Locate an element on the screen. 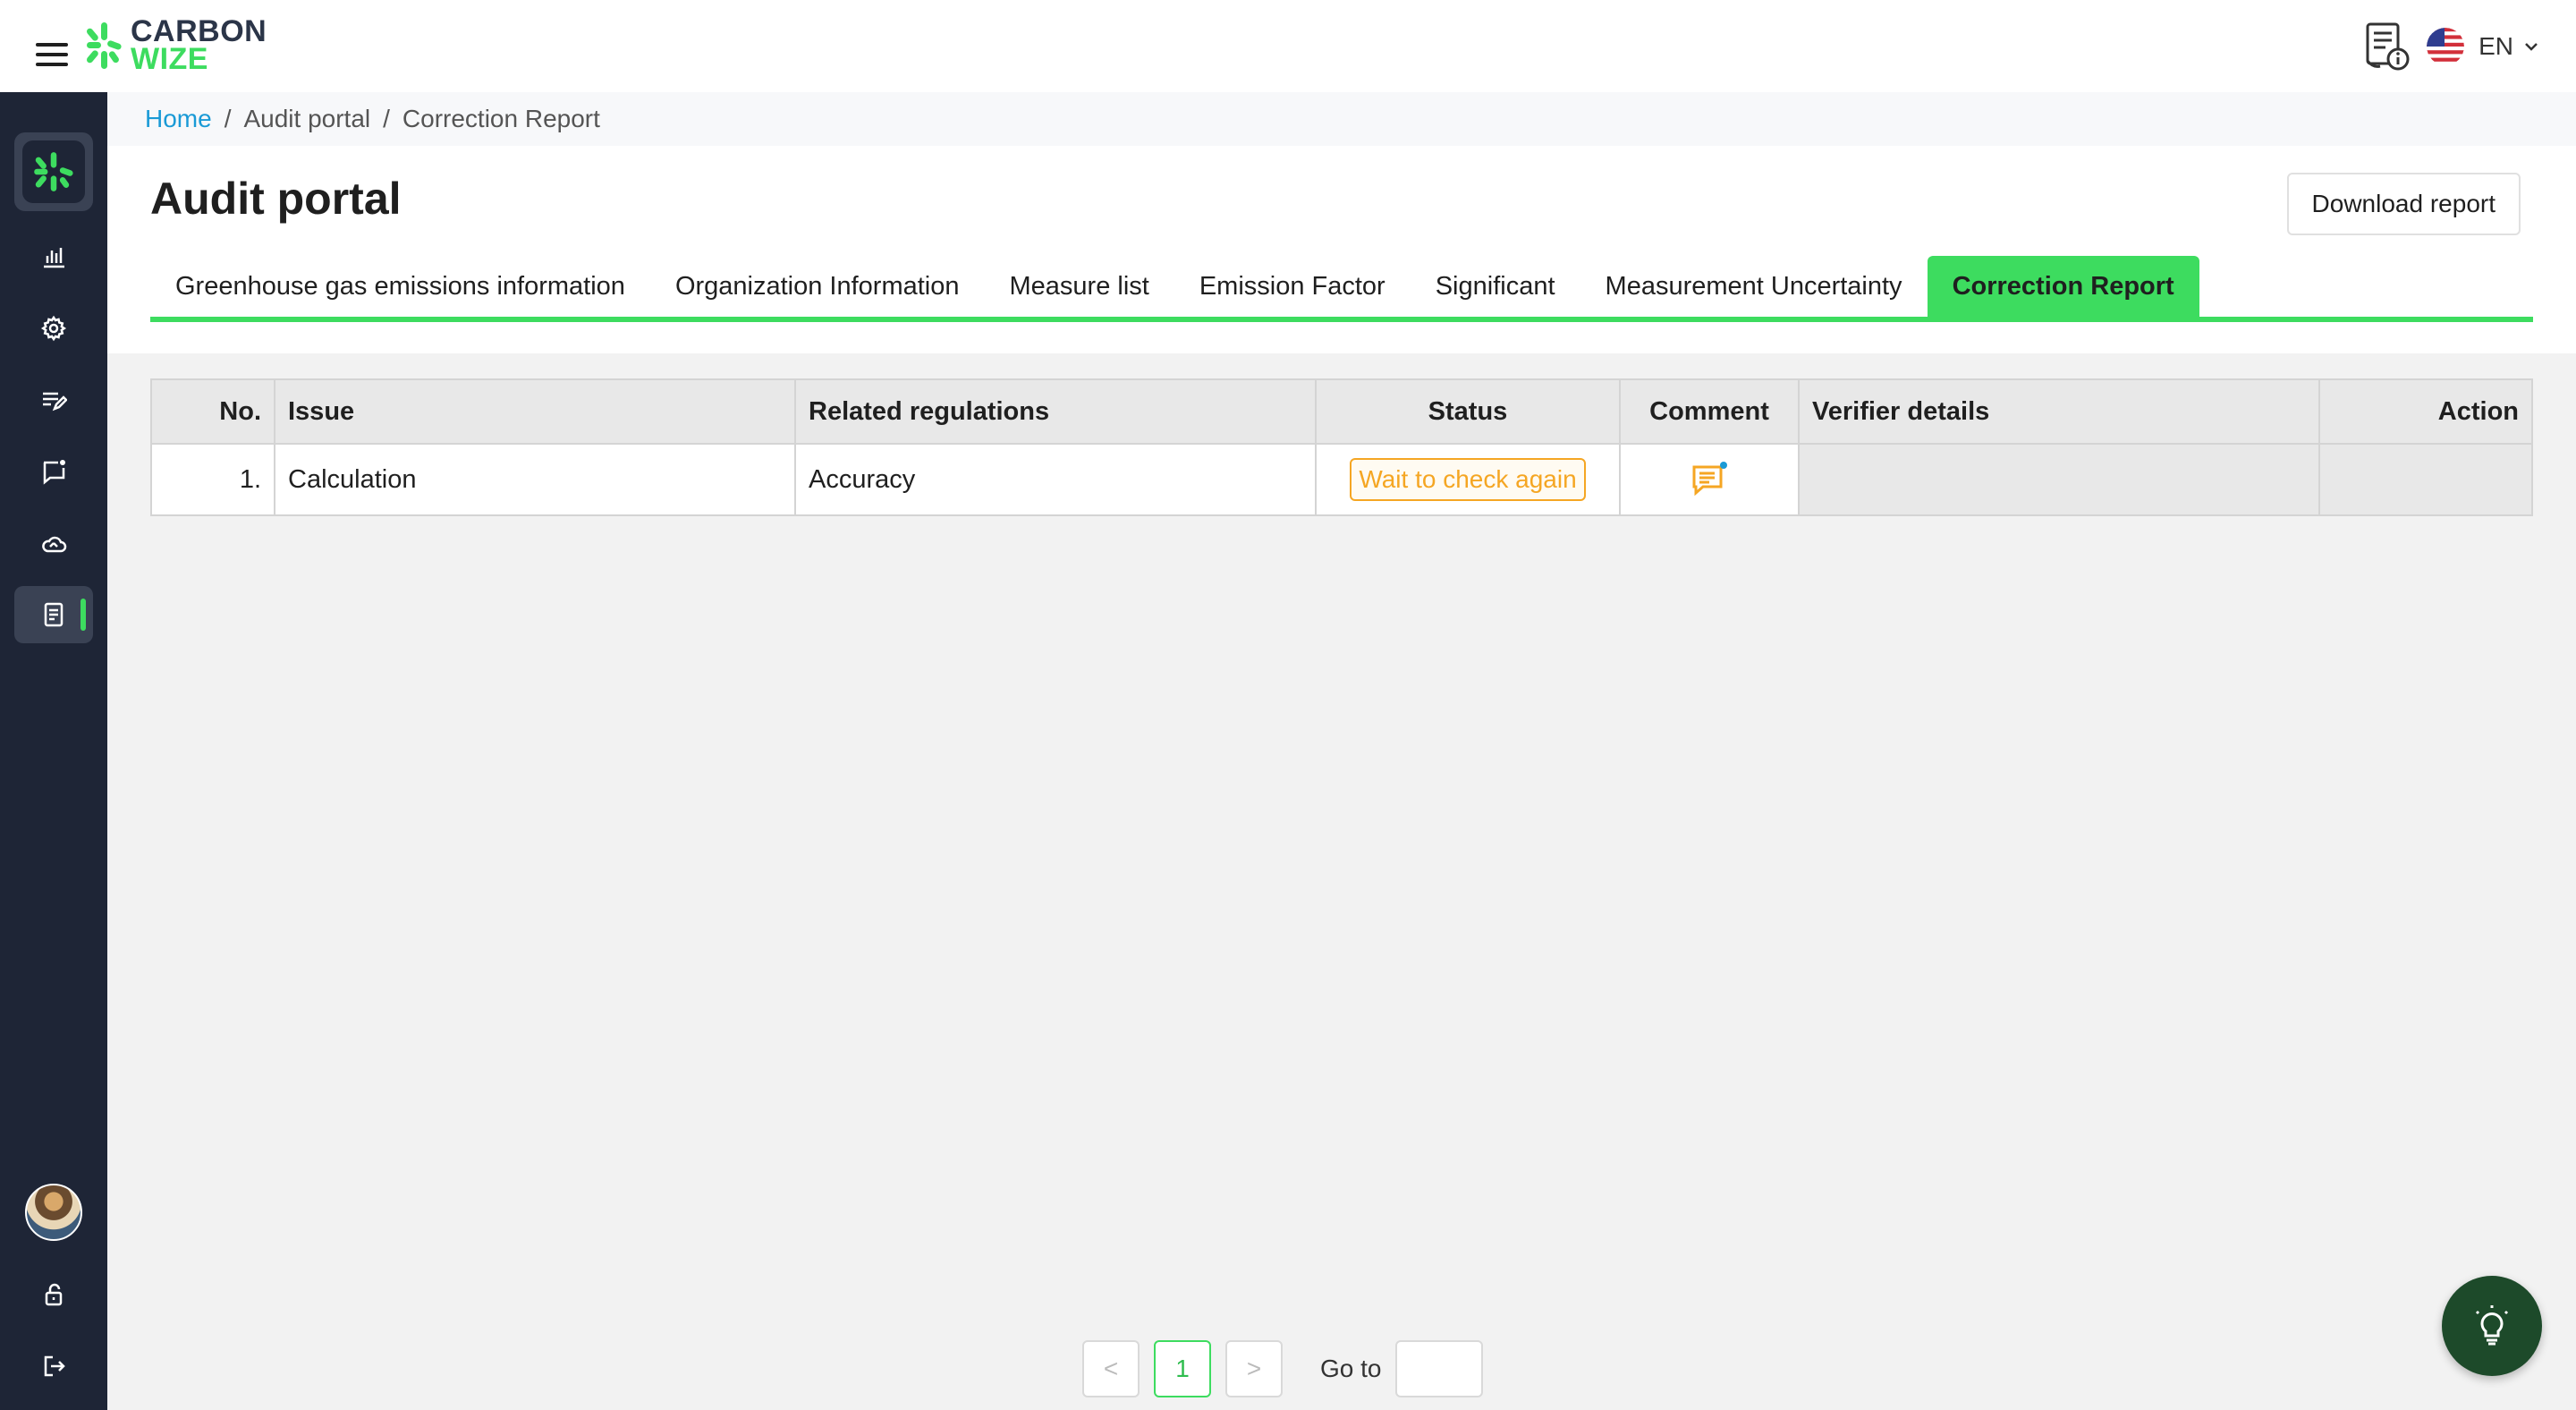  tab-significant: Significant is located at coordinates (1495, 287).